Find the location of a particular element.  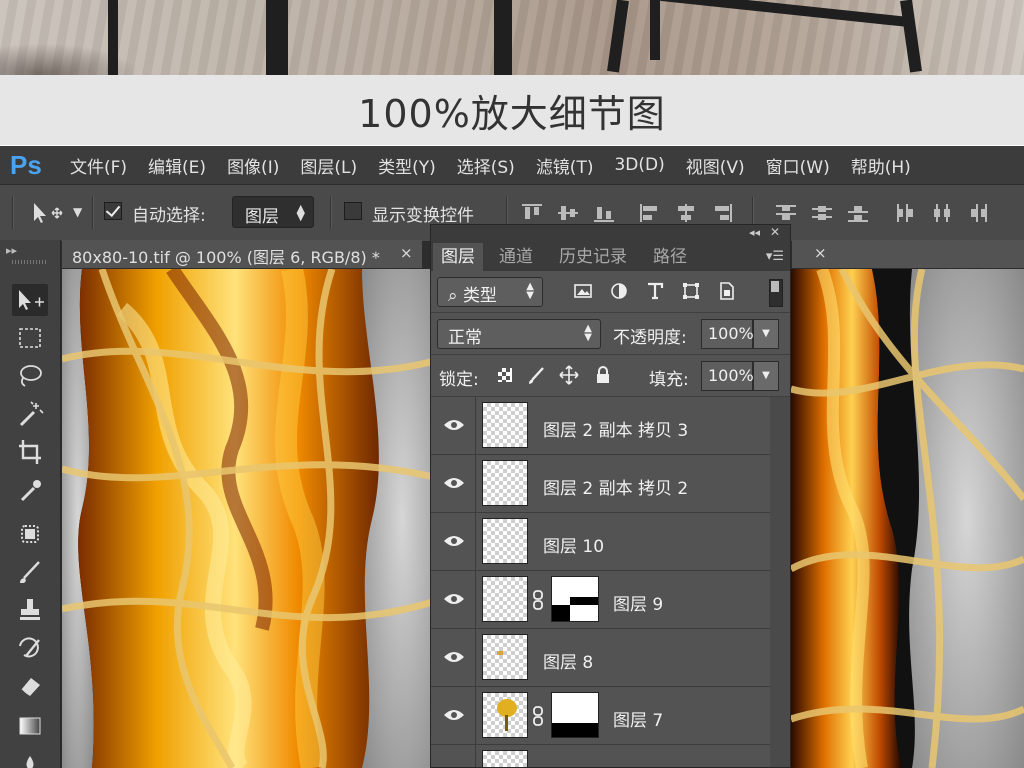

lock-position-icon is located at coordinates (569, 375).